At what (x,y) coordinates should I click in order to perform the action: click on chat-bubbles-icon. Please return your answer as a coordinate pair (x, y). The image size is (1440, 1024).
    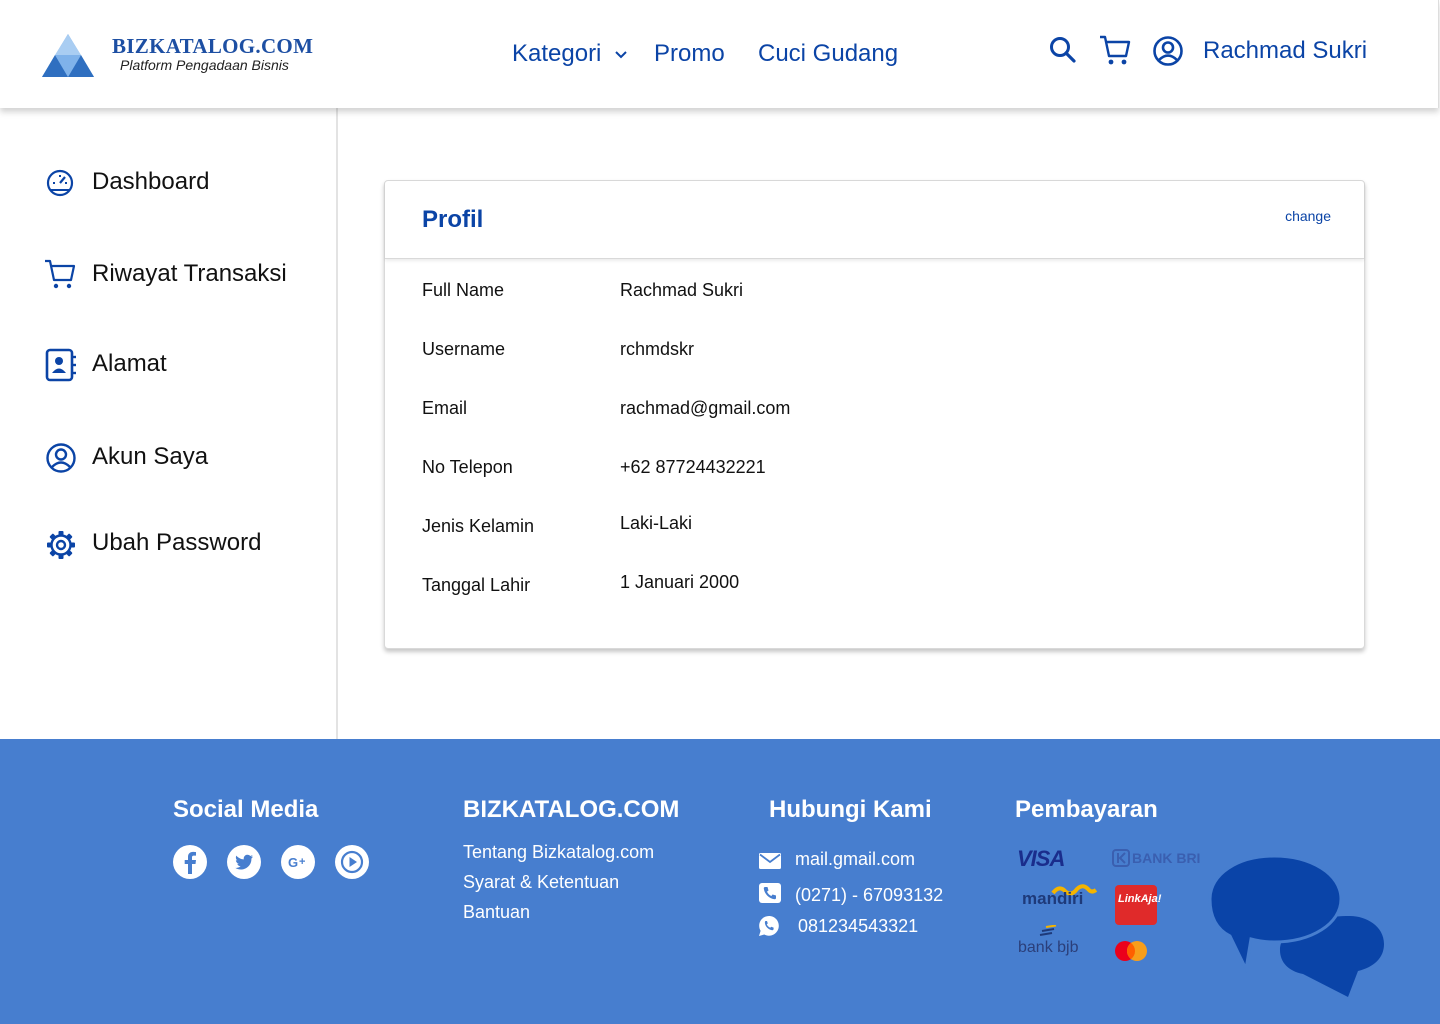
    Looking at the image, I should click on (1298, 927).